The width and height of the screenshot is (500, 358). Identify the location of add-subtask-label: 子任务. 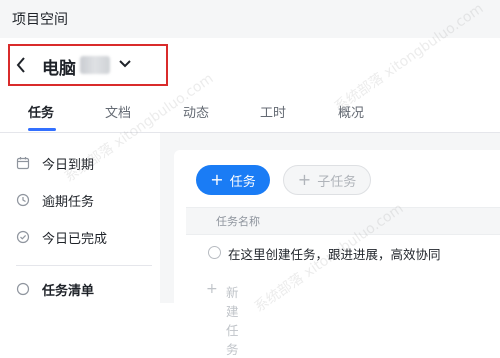
(337, 182).